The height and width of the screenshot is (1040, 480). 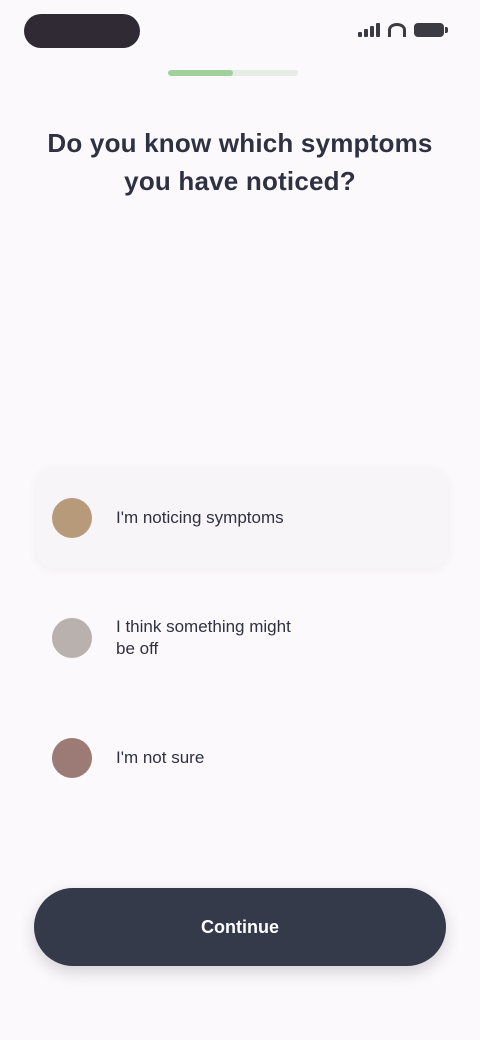 What do you see at coordinates (369, 30) in the screenshot?
I see `signal-icon` at bounding box center [369, 30].